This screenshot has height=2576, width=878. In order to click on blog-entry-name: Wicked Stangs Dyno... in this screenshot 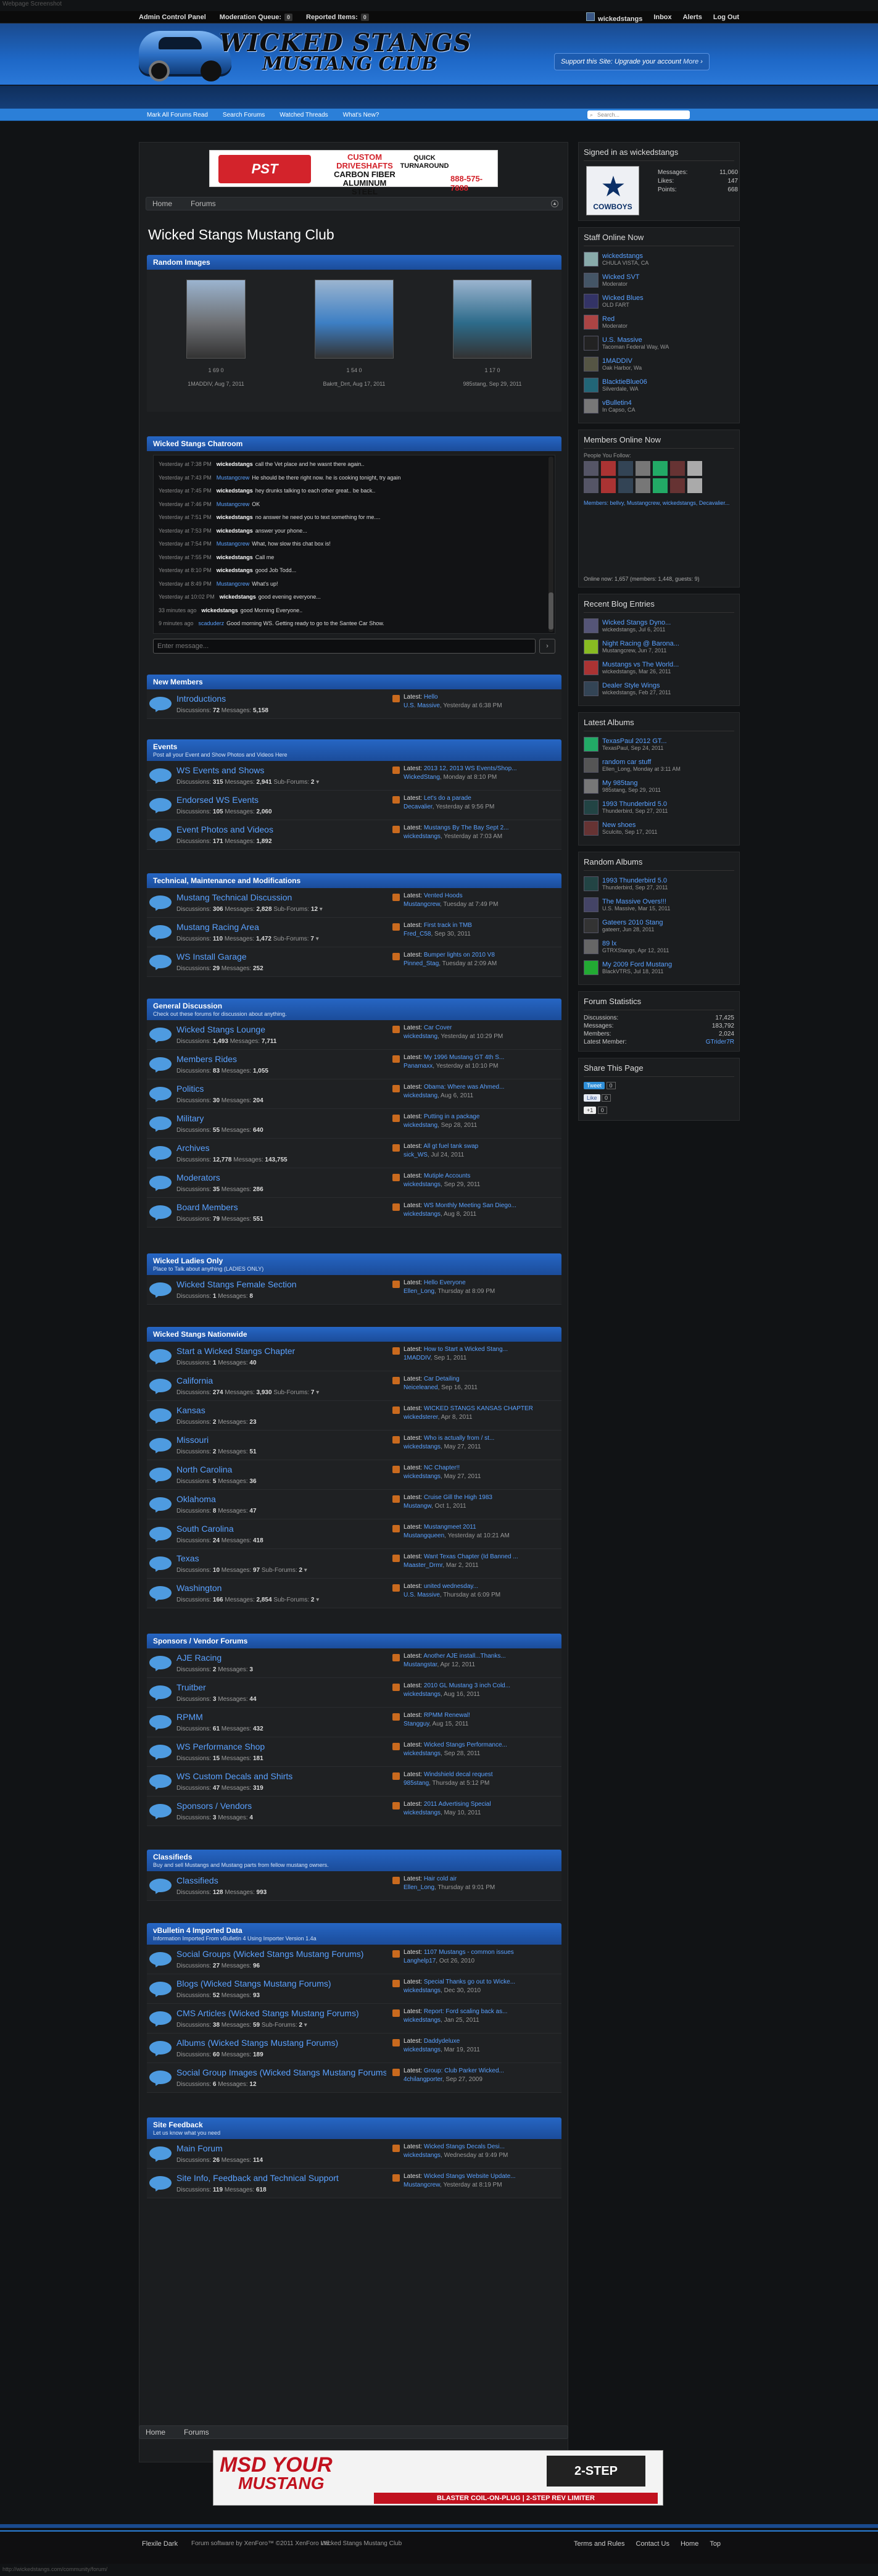, I will do `click(636, 622)`.